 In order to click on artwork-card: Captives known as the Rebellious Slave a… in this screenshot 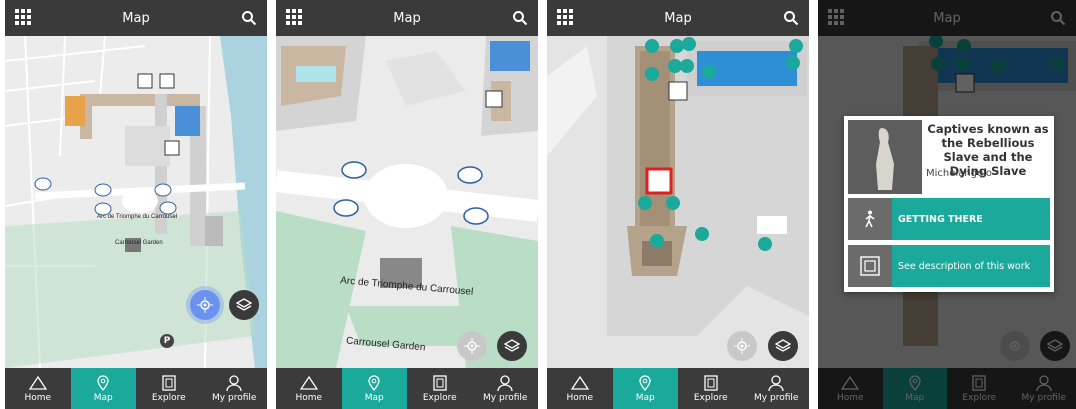, I will do `click(949, 204)`.